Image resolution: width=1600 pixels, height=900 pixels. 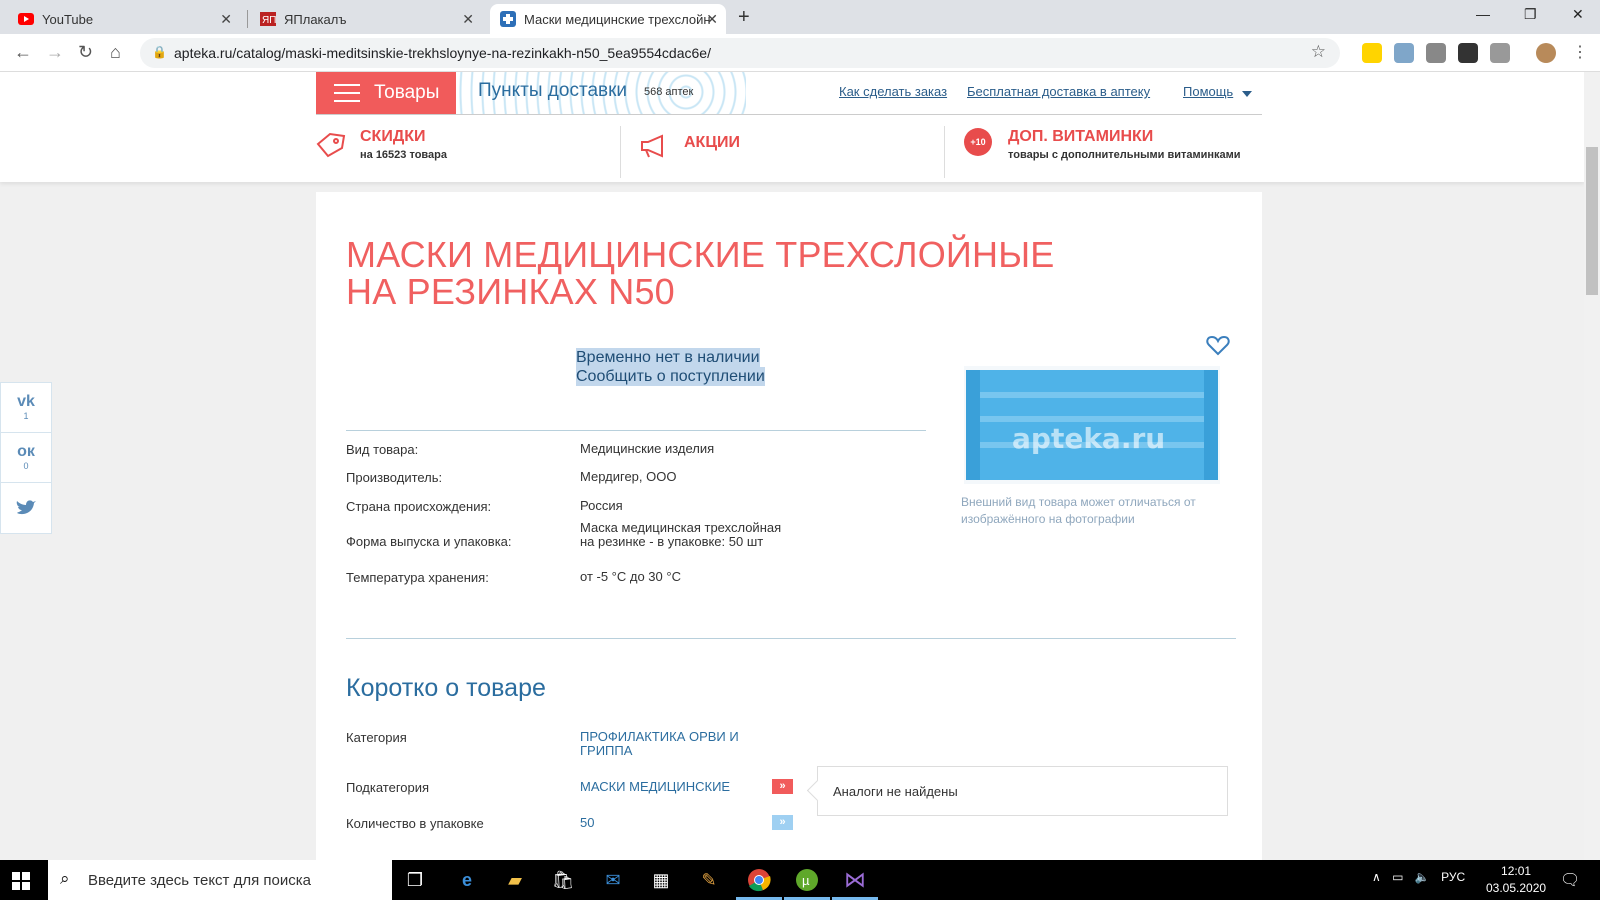 I want to click on chrome-icon, so click(x=759, y=880).